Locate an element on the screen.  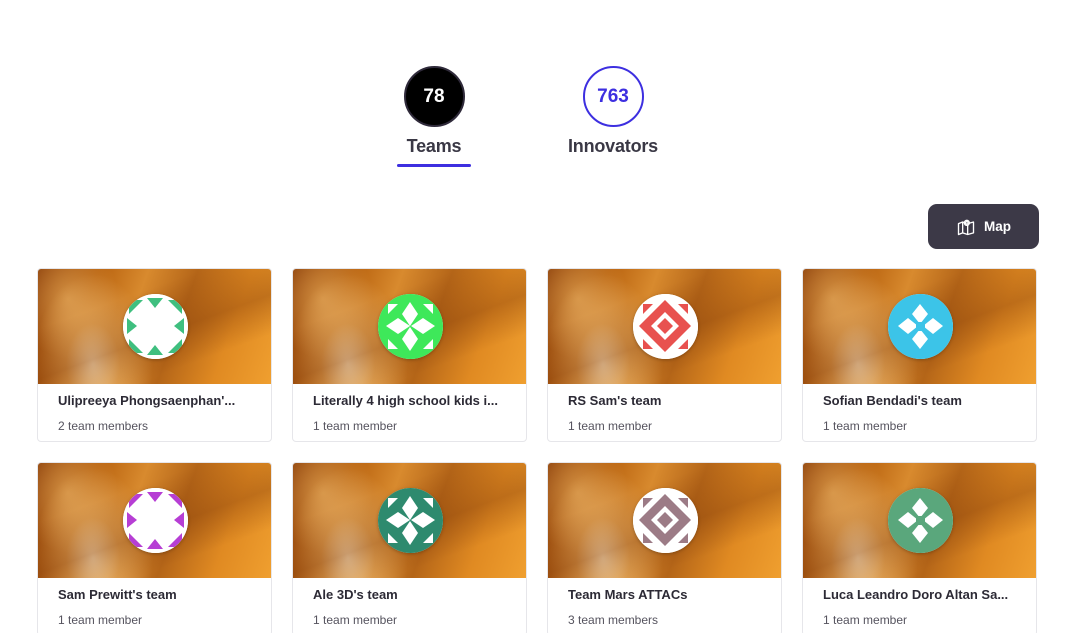
team-name: Ale 3D's team is located at coordinates (355, 594).